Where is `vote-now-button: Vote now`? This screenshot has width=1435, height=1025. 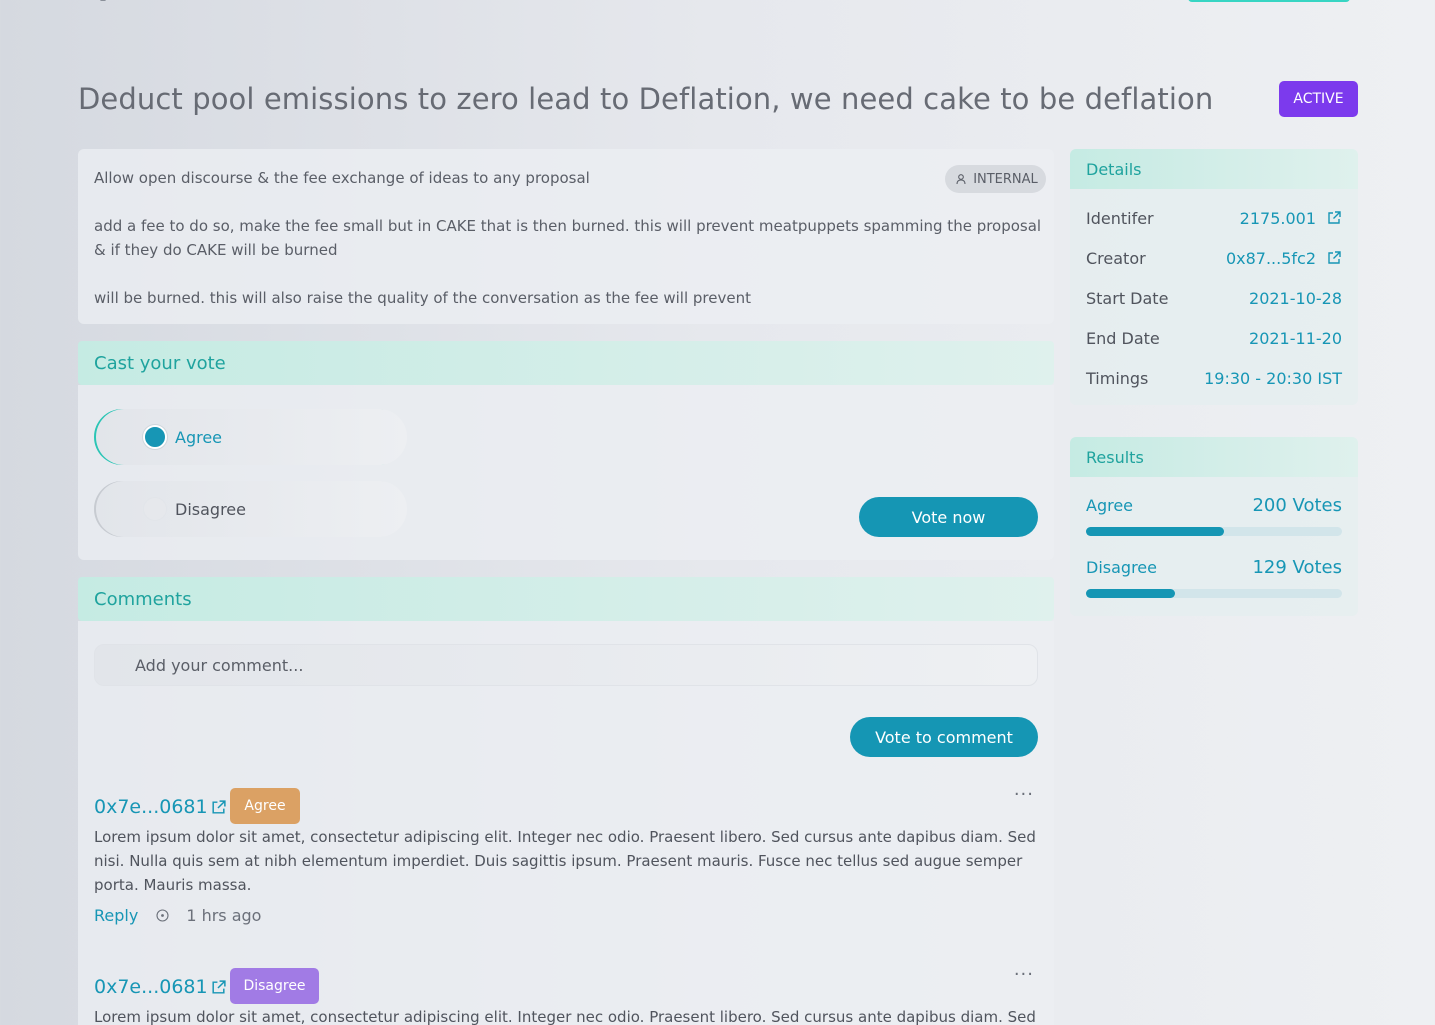 vote-now-button: Vote now is located at coordinates (948, 517).